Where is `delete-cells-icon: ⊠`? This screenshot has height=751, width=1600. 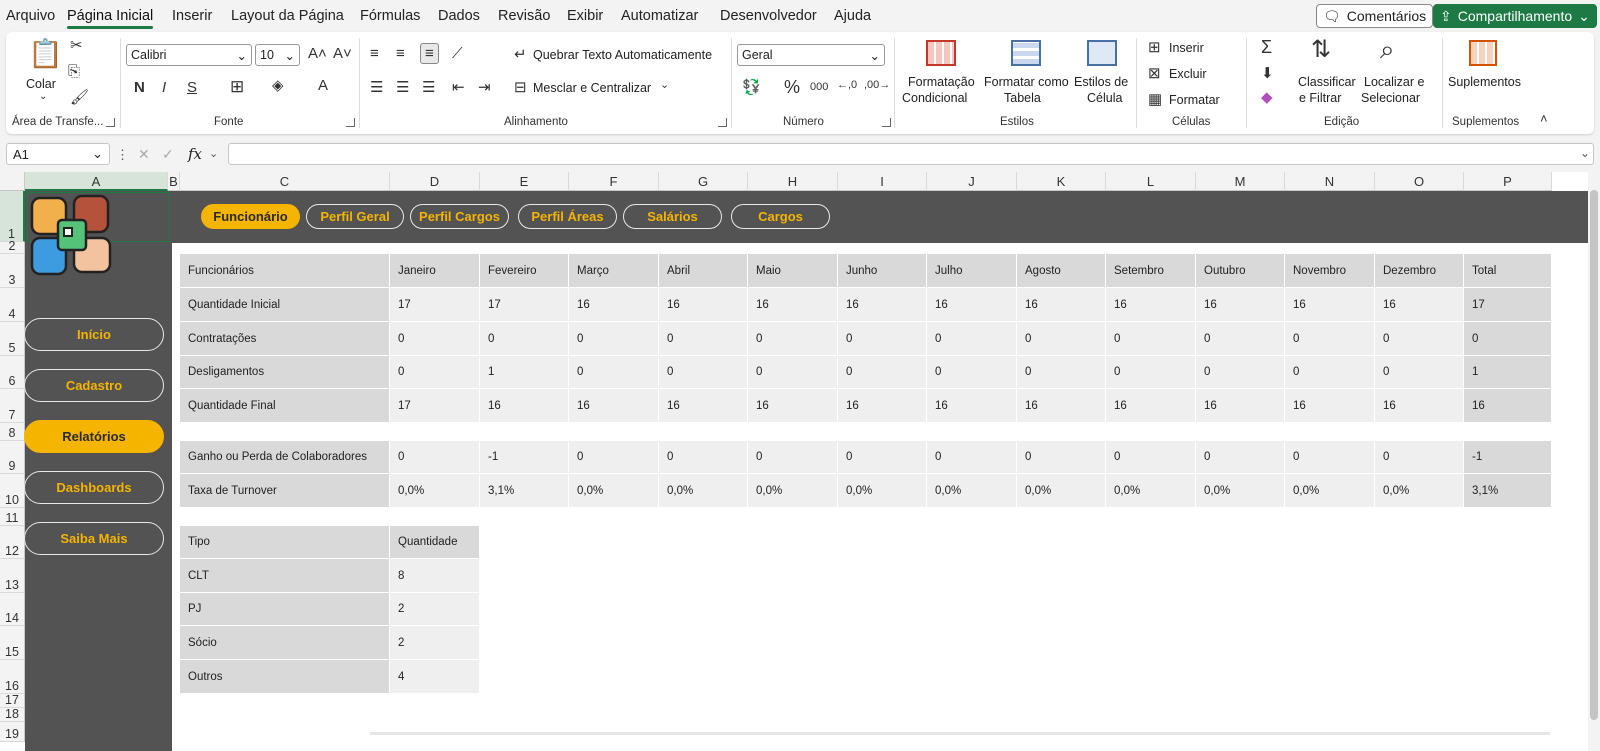 delete-cells-icon: ⊠ is located at coordinates (1154, 73).